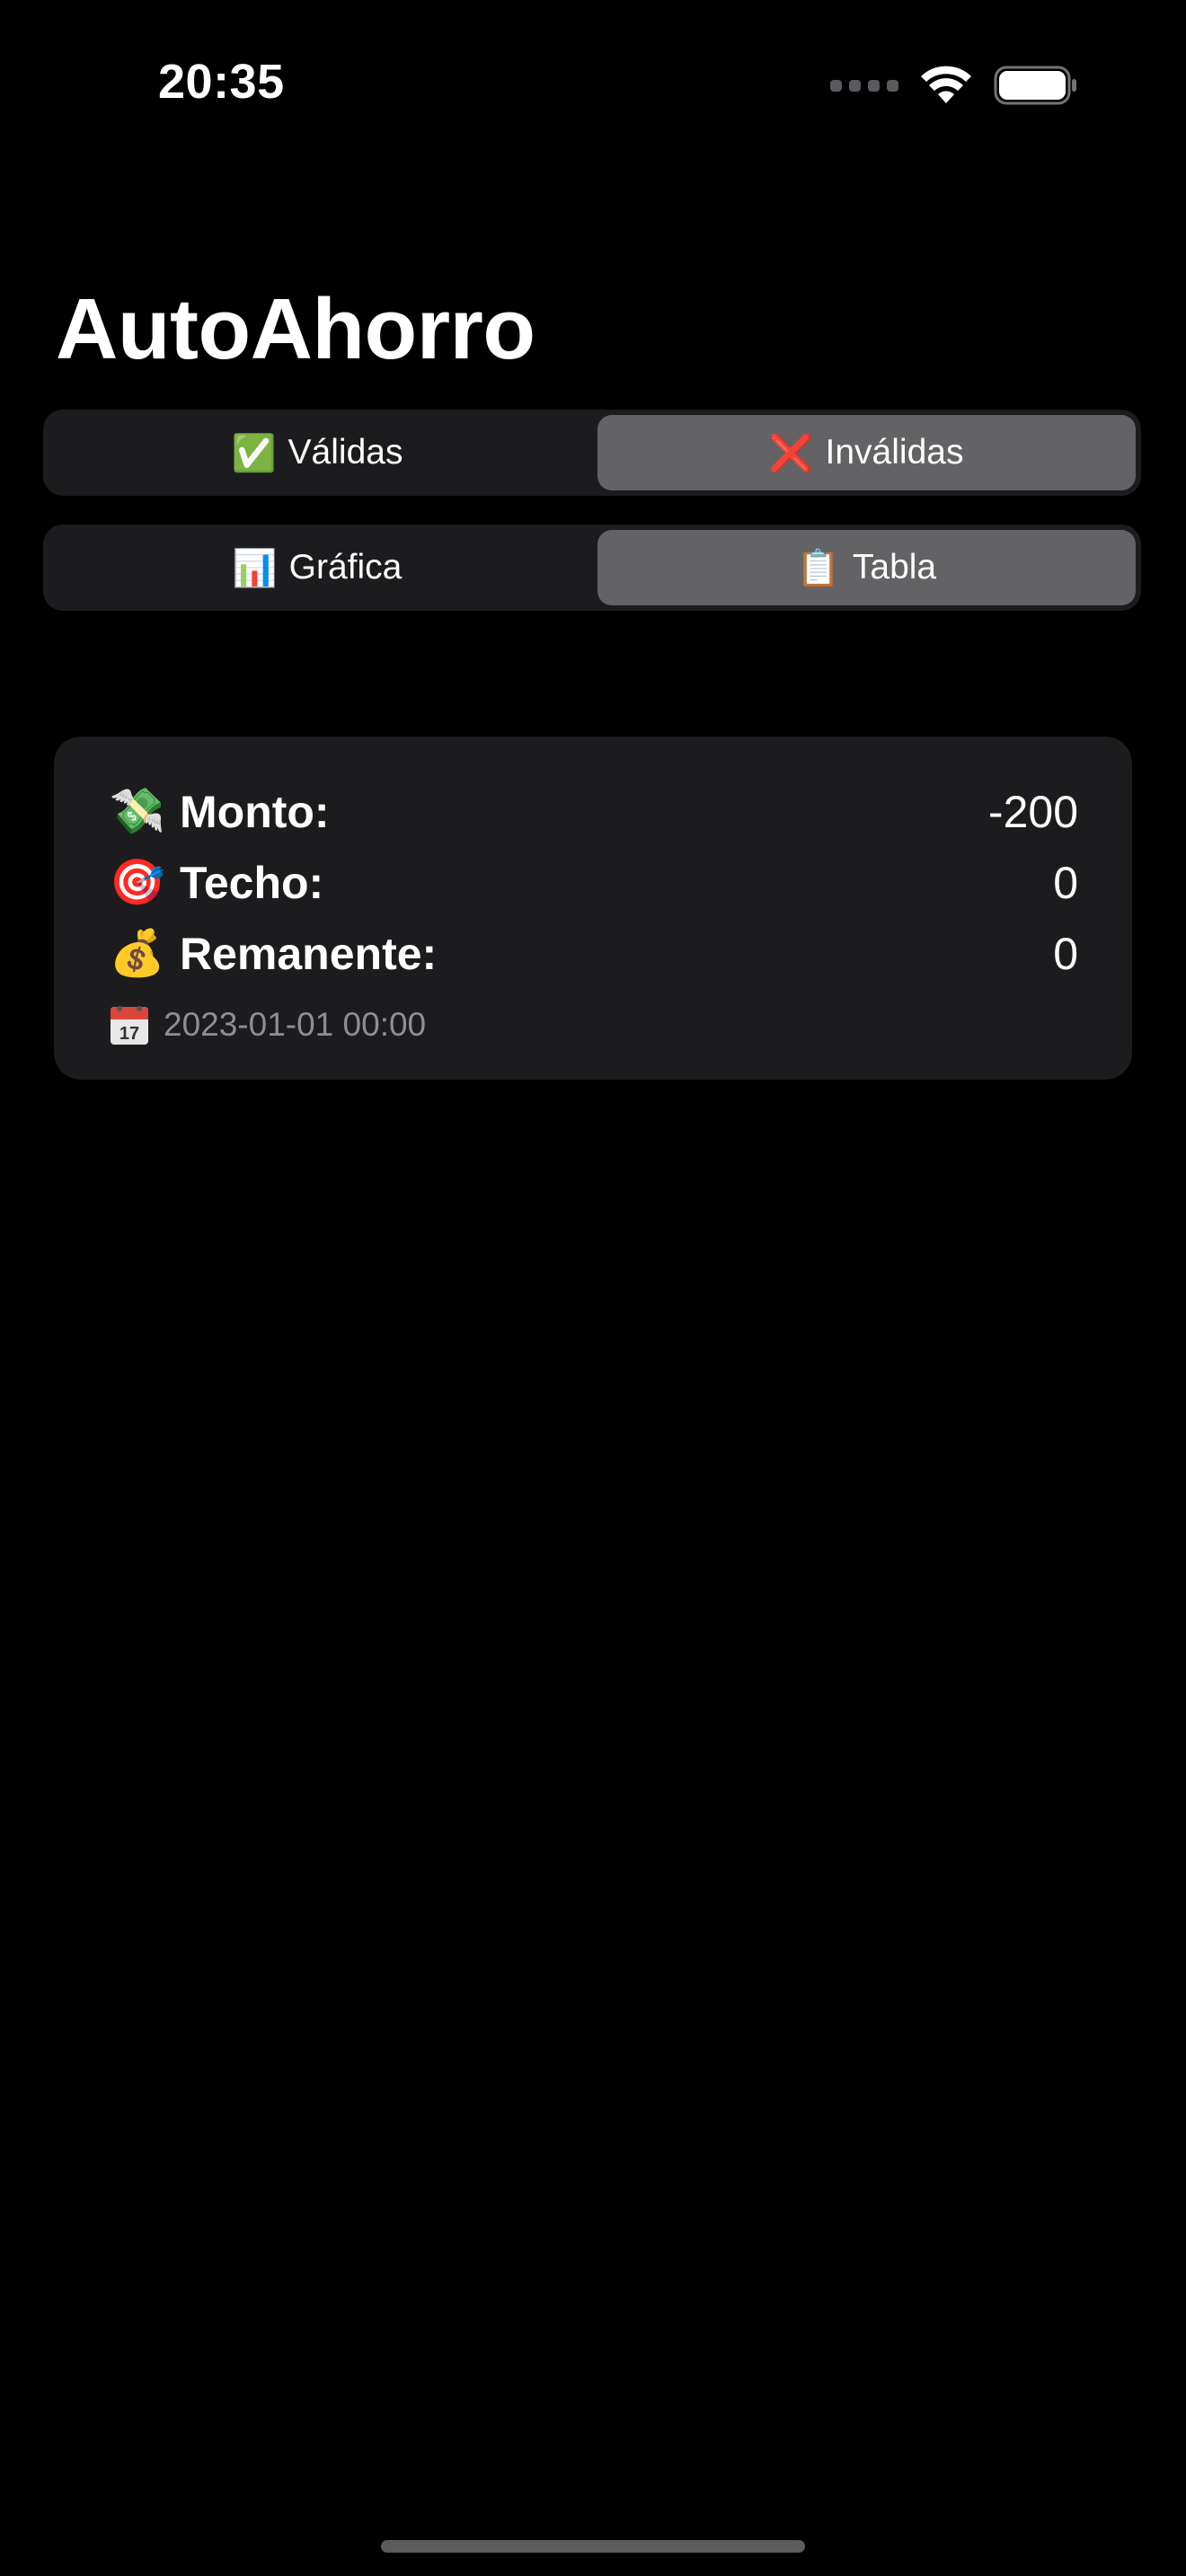 Image resolution: width=1186 pixels, height=2576 pixels. What do you see at coordinates (894, 452) in the screenshot?
I see `tab-invalidas-label: Inválidas` at bounding box center [894, 452].